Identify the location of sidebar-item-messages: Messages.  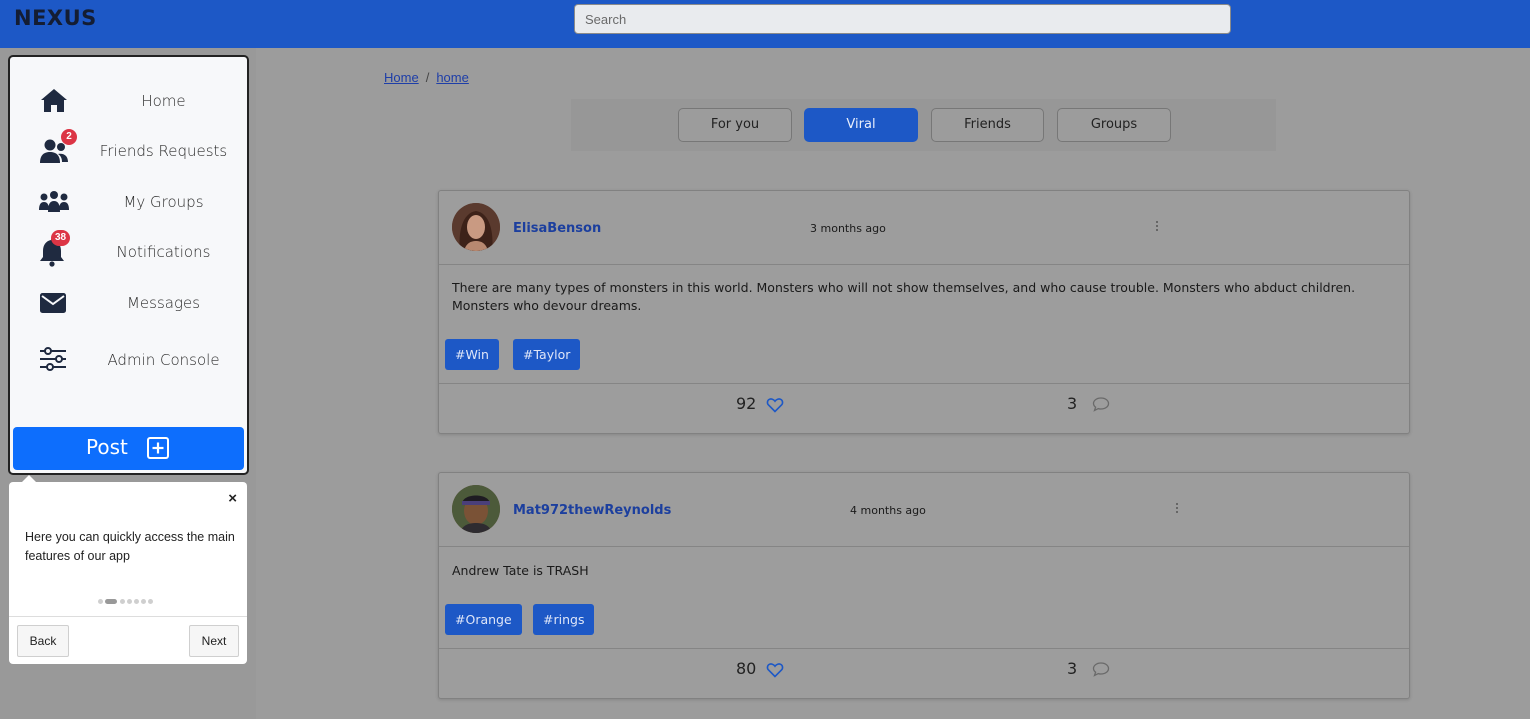
(128, 303).